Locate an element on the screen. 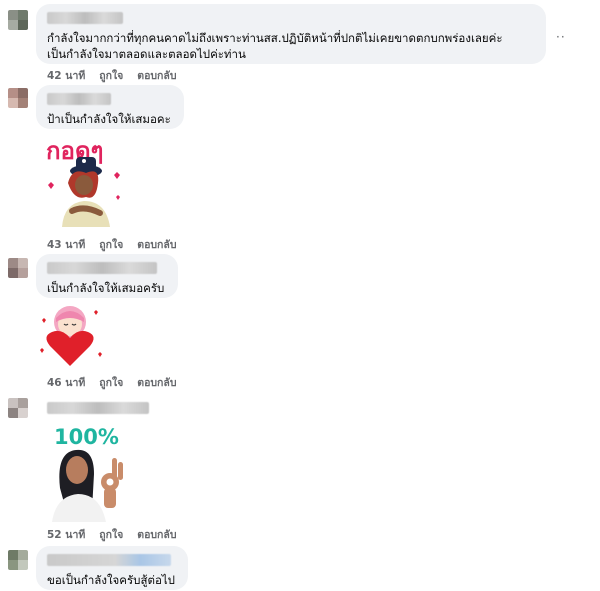  timestamp: 42 นาที is located at coordinates (66, 75).